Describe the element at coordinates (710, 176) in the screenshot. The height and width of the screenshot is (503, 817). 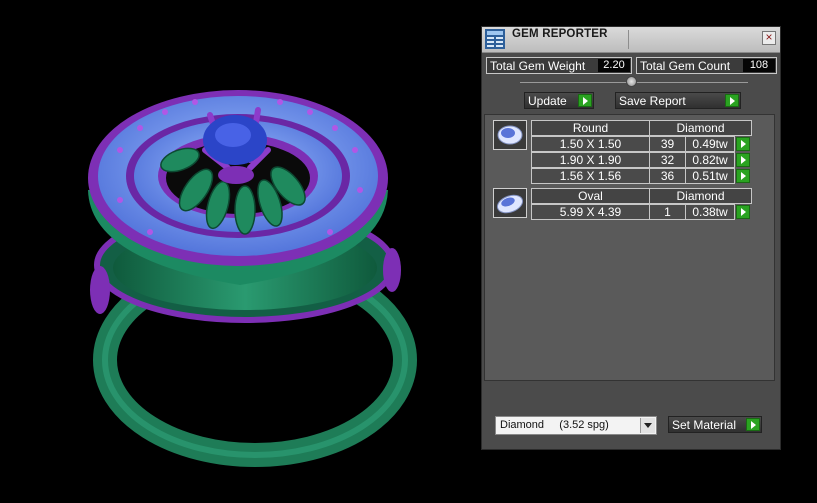
I see `weight-cell: 0.51tw` at that location.